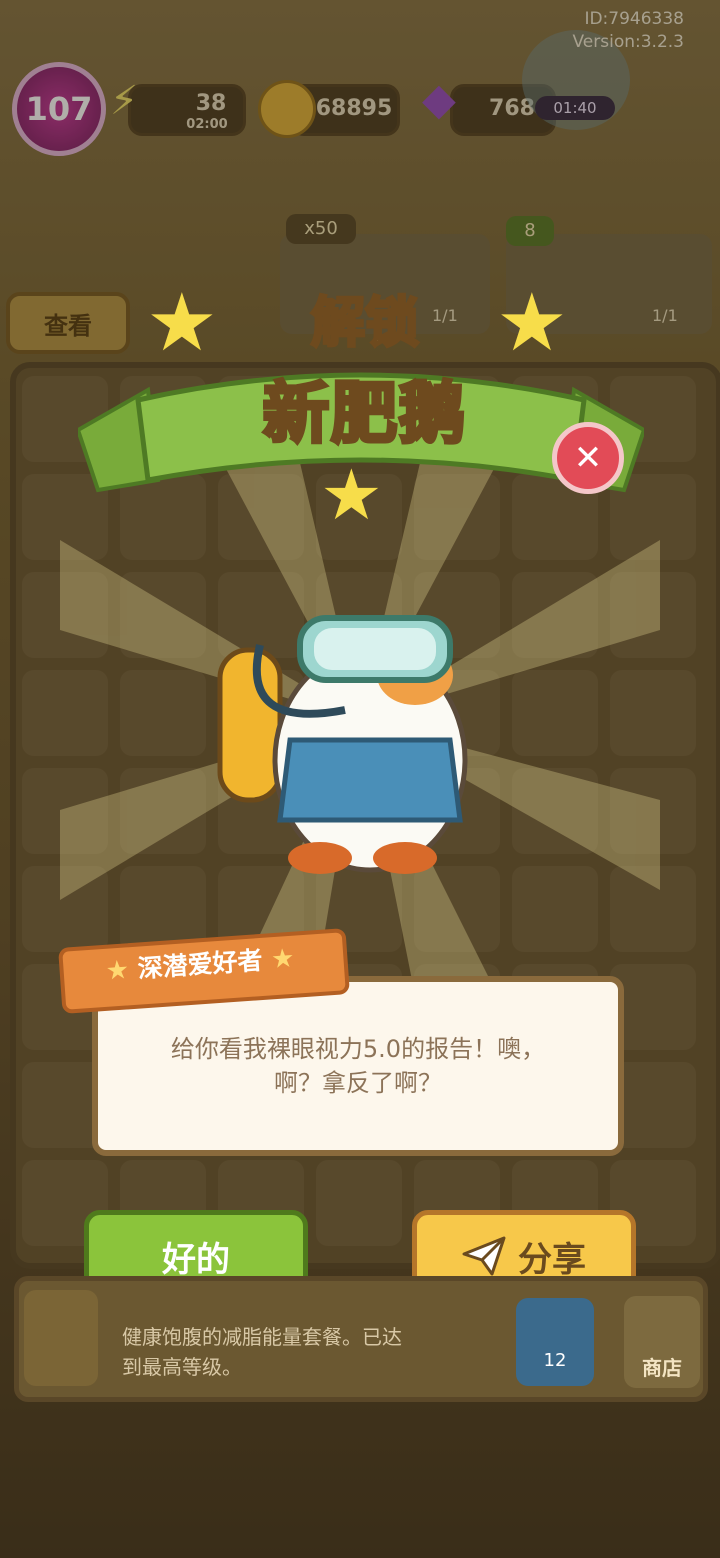 This screenshot has width=720, height=1558. I want to click on coin-slot-count: 12, so click(555, 1360).